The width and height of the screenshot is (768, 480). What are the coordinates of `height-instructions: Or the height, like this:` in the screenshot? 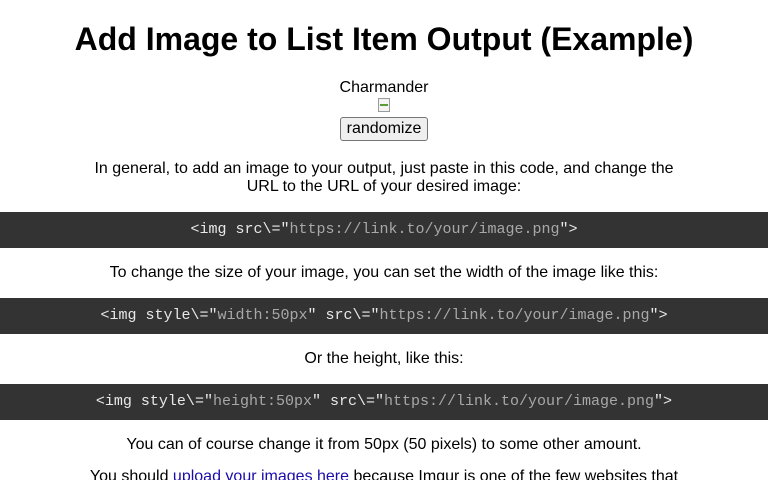 It's located at (384, 358).